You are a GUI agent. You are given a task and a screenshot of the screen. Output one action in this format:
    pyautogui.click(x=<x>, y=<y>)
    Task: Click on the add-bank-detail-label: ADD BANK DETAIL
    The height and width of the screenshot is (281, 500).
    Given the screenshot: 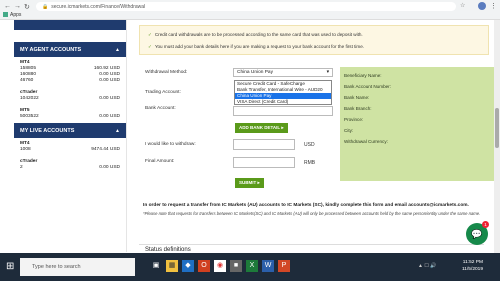 What is the action you would take?
    pyautogui.click(x=260, y=127)
    